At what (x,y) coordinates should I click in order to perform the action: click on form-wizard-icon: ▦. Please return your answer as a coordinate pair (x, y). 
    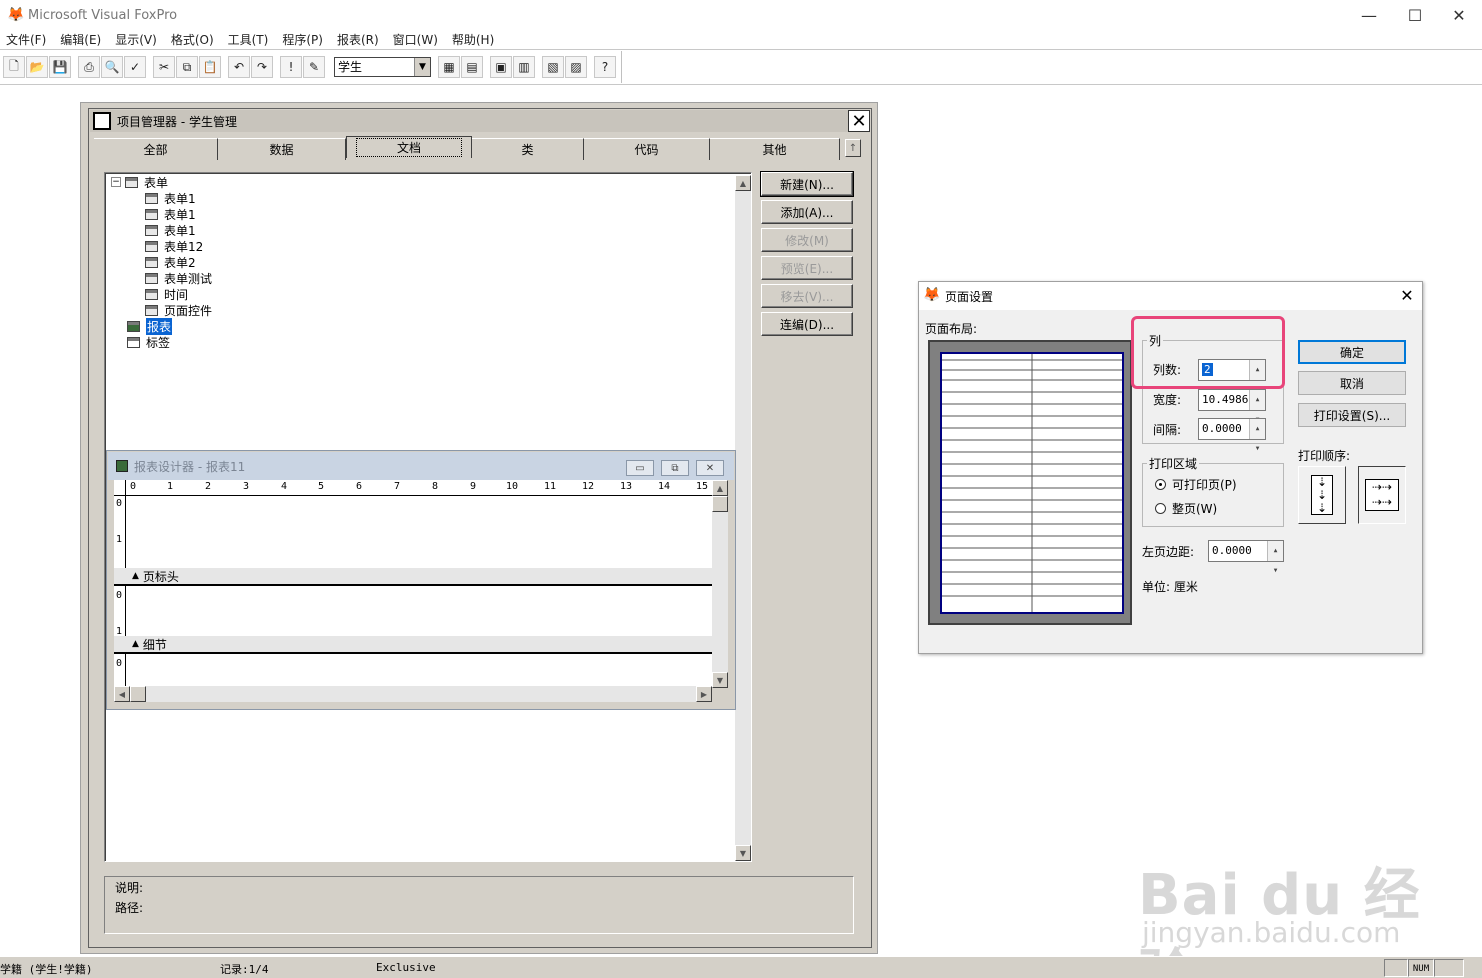
    Looking at the image, I should click on (449, 67).